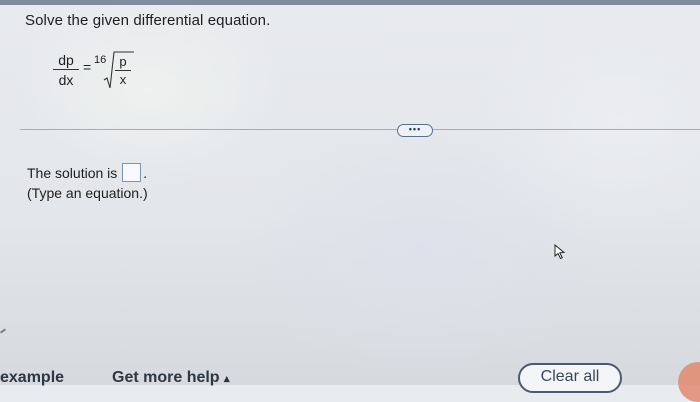 The image size is (700, 402). What do you see at coordinates (123, 61) in the screenshot?
I see `rhs-numerator: p` at bounding box center [123, 61].